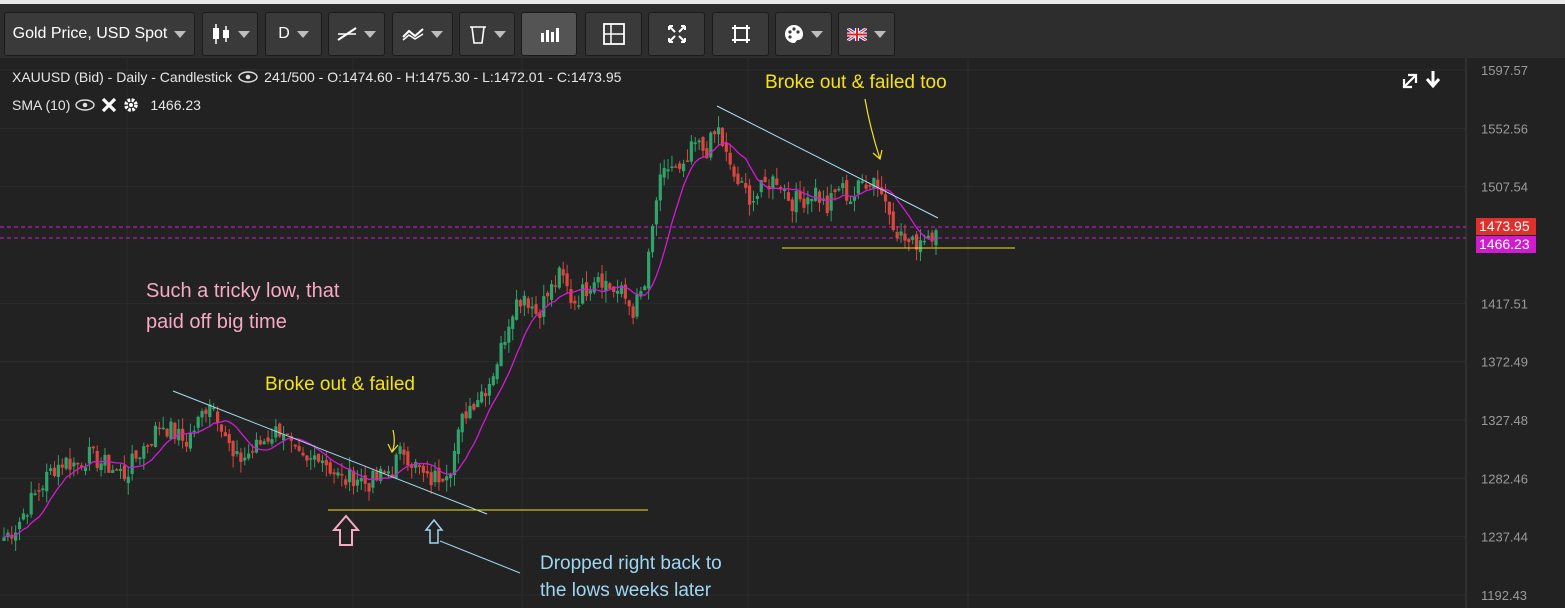 The height and width of the screenshot is (608, 1565). Describe the element at coordinates (356, 34) in the screenshot. I see `drawing-tools-button` at that location.